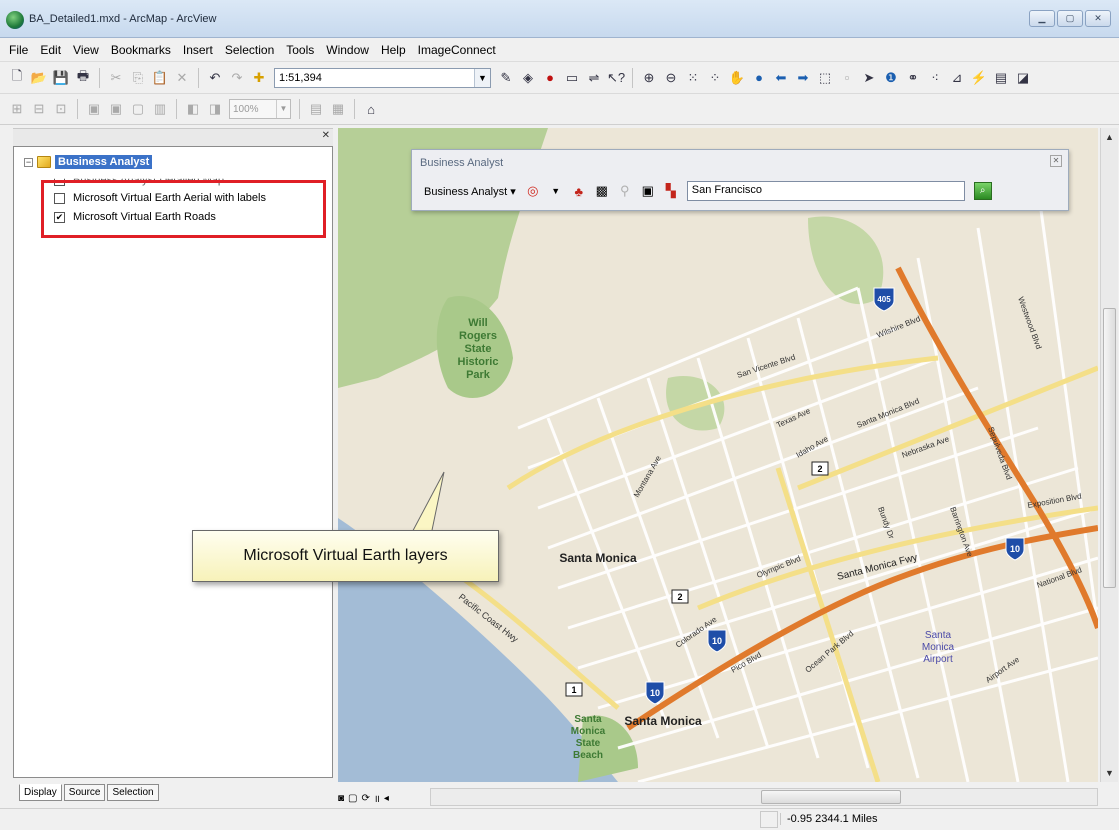  Describe the element at coordinates (737, 78) in the screenshot. I see `pan-hand-icon: ✋` at that location.